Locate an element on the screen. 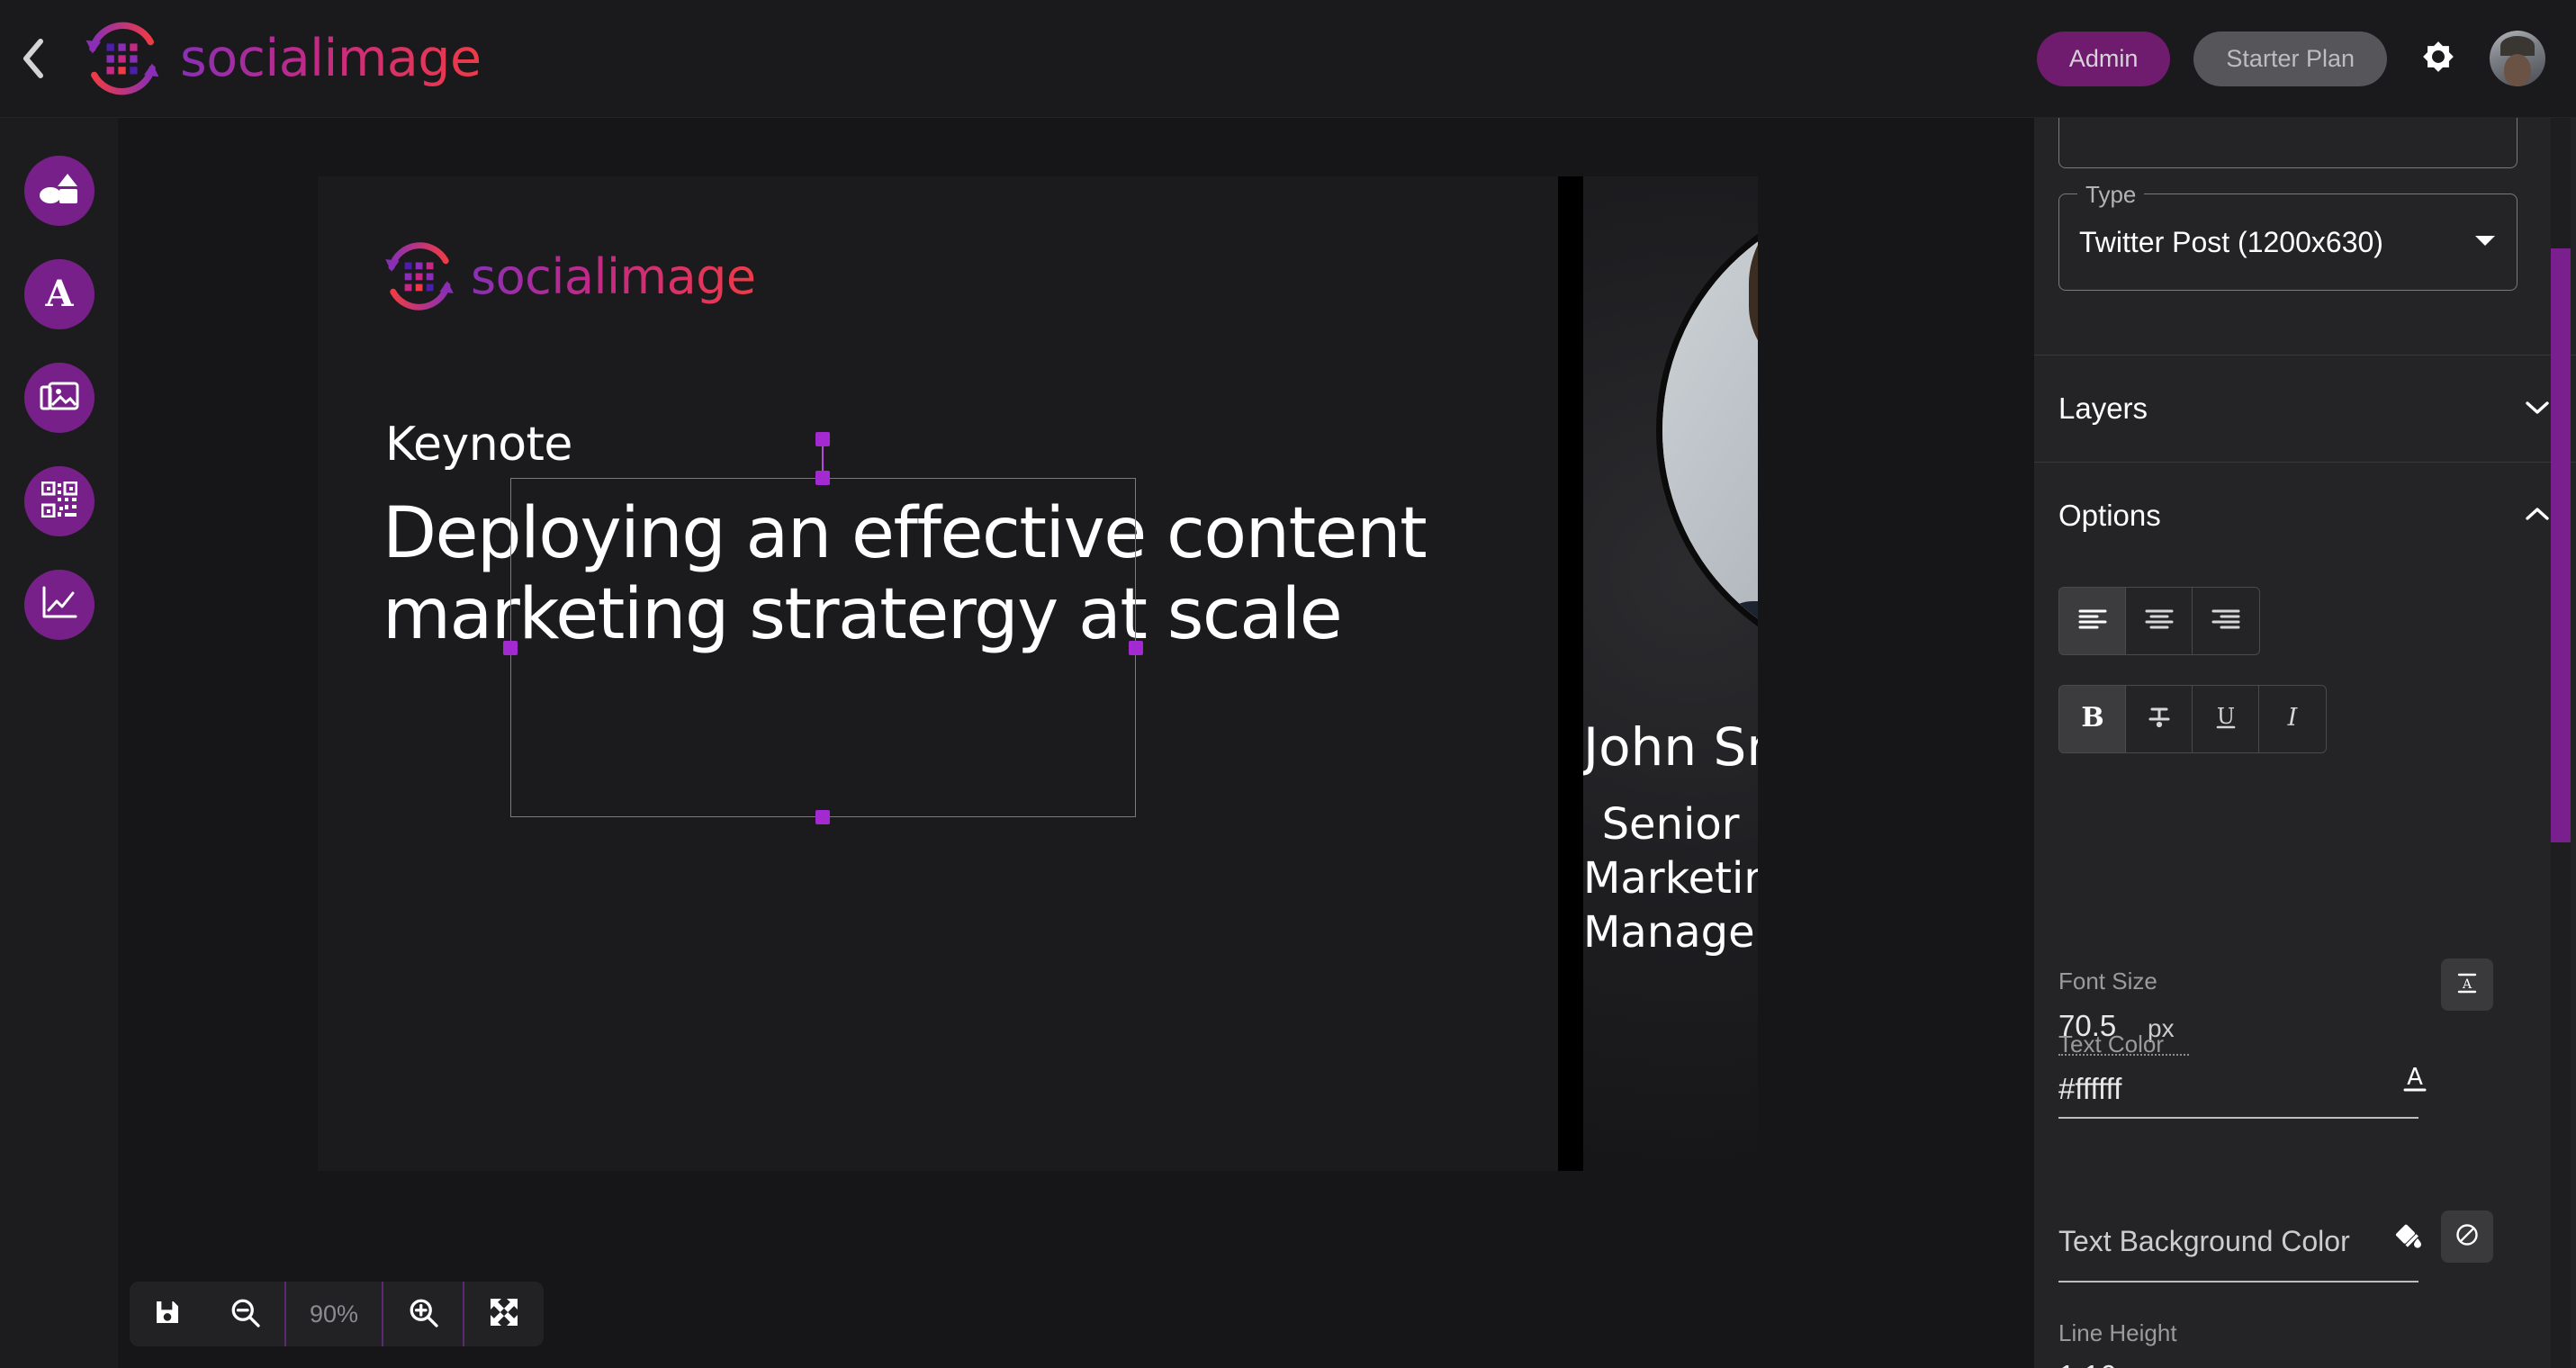 The height and width of the screenshot is (1368, 2576). vertical-align-top-icon: A is located at coordinates (2467, 985).